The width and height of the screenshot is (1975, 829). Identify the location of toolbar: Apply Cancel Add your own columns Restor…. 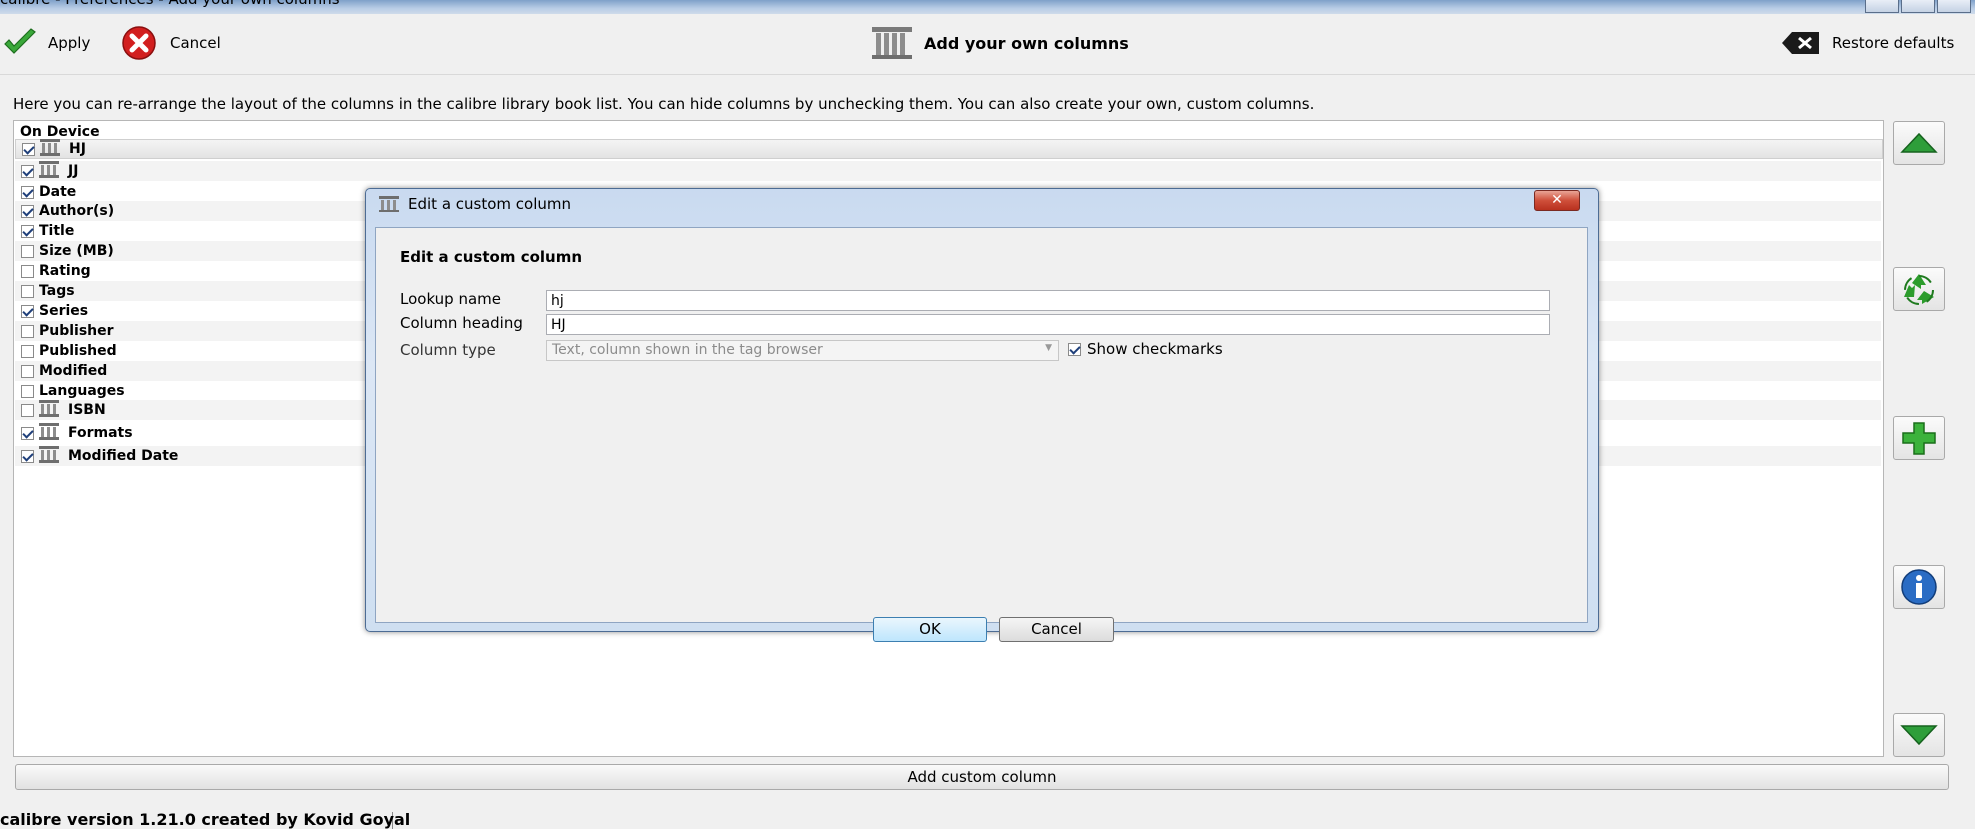
(987, 44).